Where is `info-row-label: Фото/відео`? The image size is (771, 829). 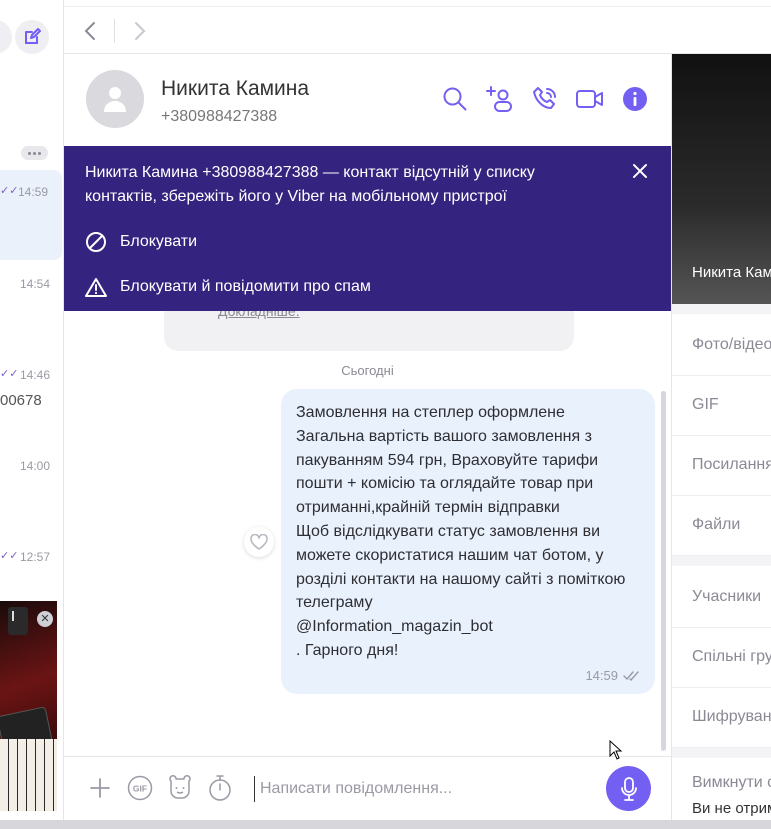
info-row-label: Фото/відео is located at coordinates (731, 344).